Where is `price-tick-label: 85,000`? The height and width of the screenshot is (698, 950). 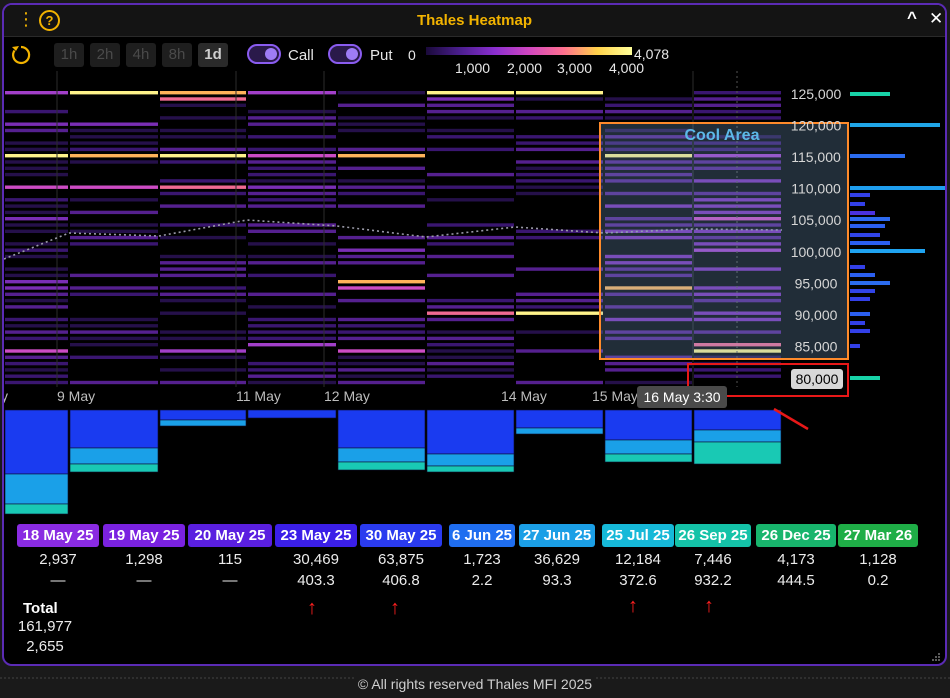 price-tick-label: 85,000 is located at coordinates (816, 346).